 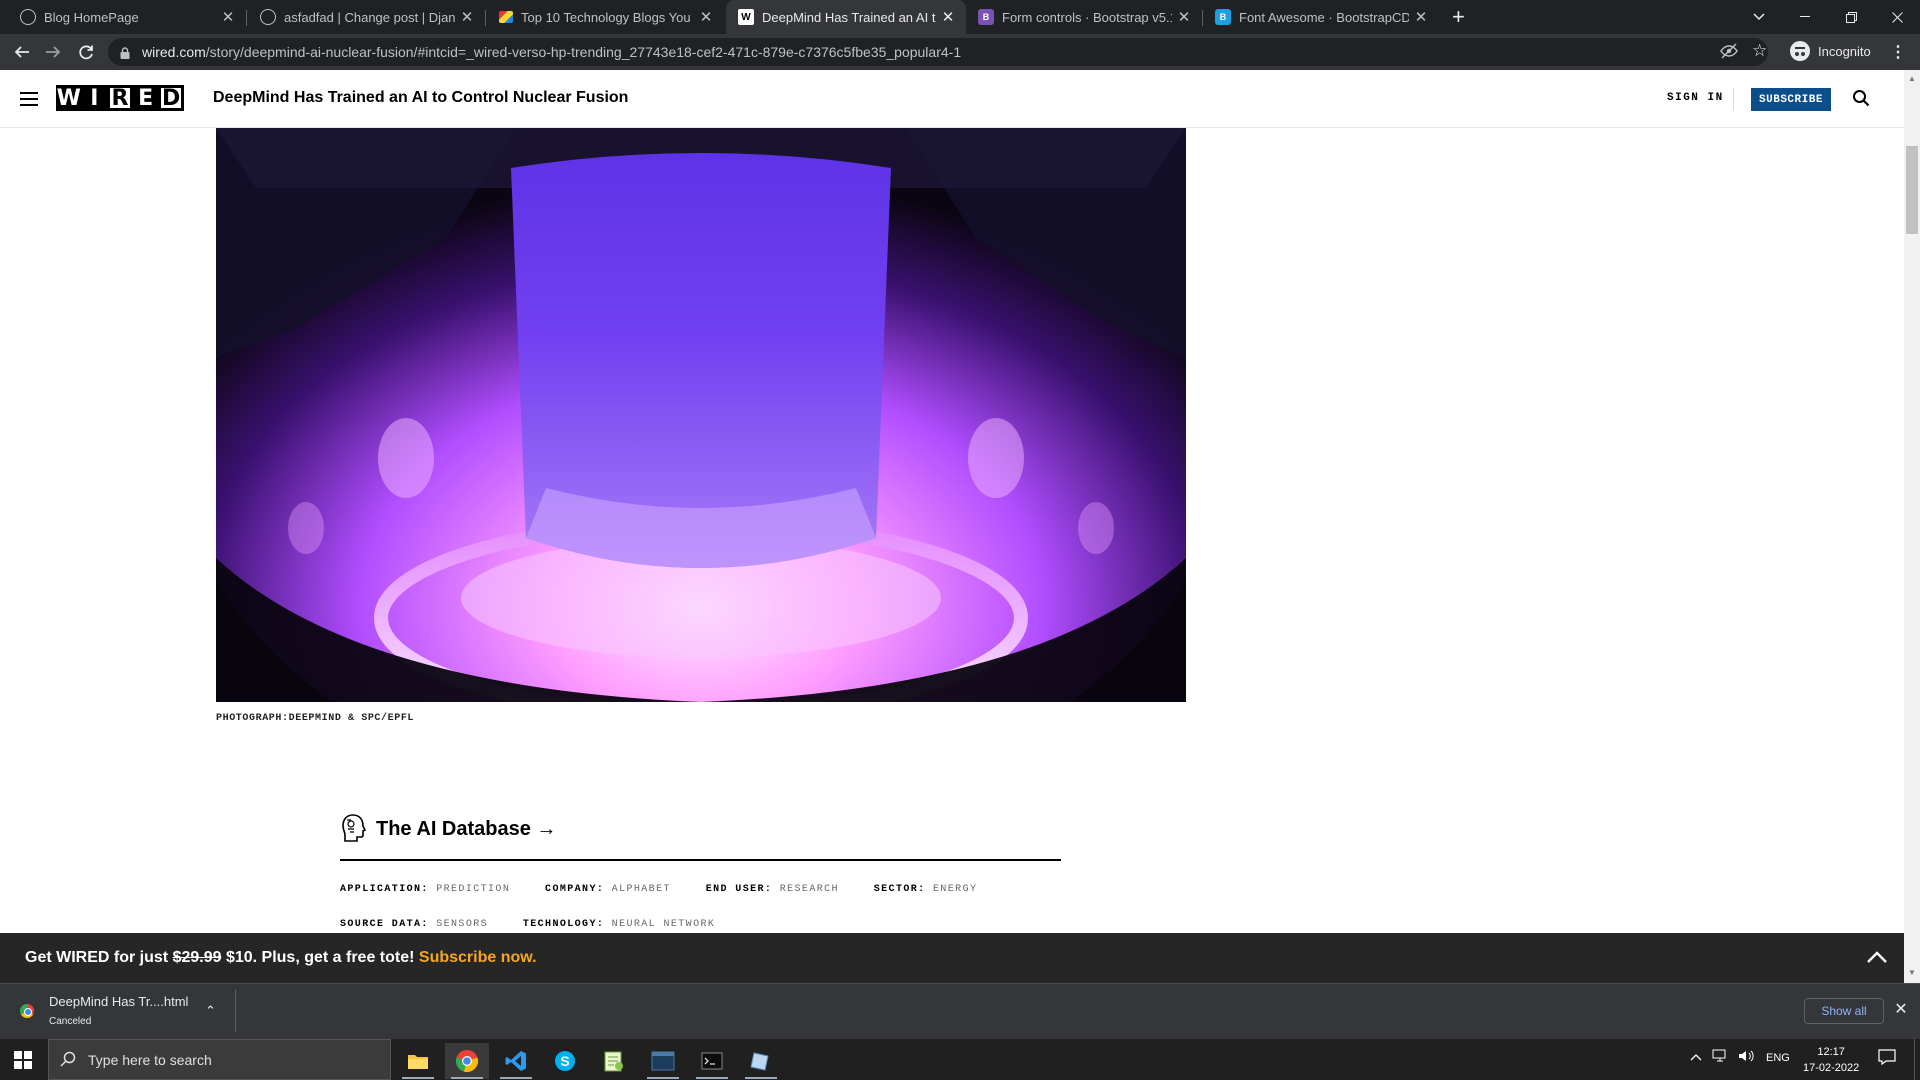 I want to click on expand-promo-chevron-icon, so click(x=1877, y=958).